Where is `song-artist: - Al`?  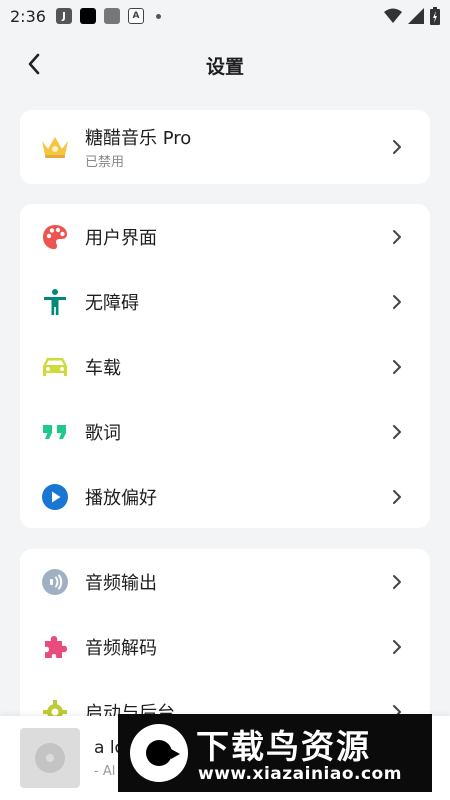
song-artist: - Al is located at coordinates (105, 771).